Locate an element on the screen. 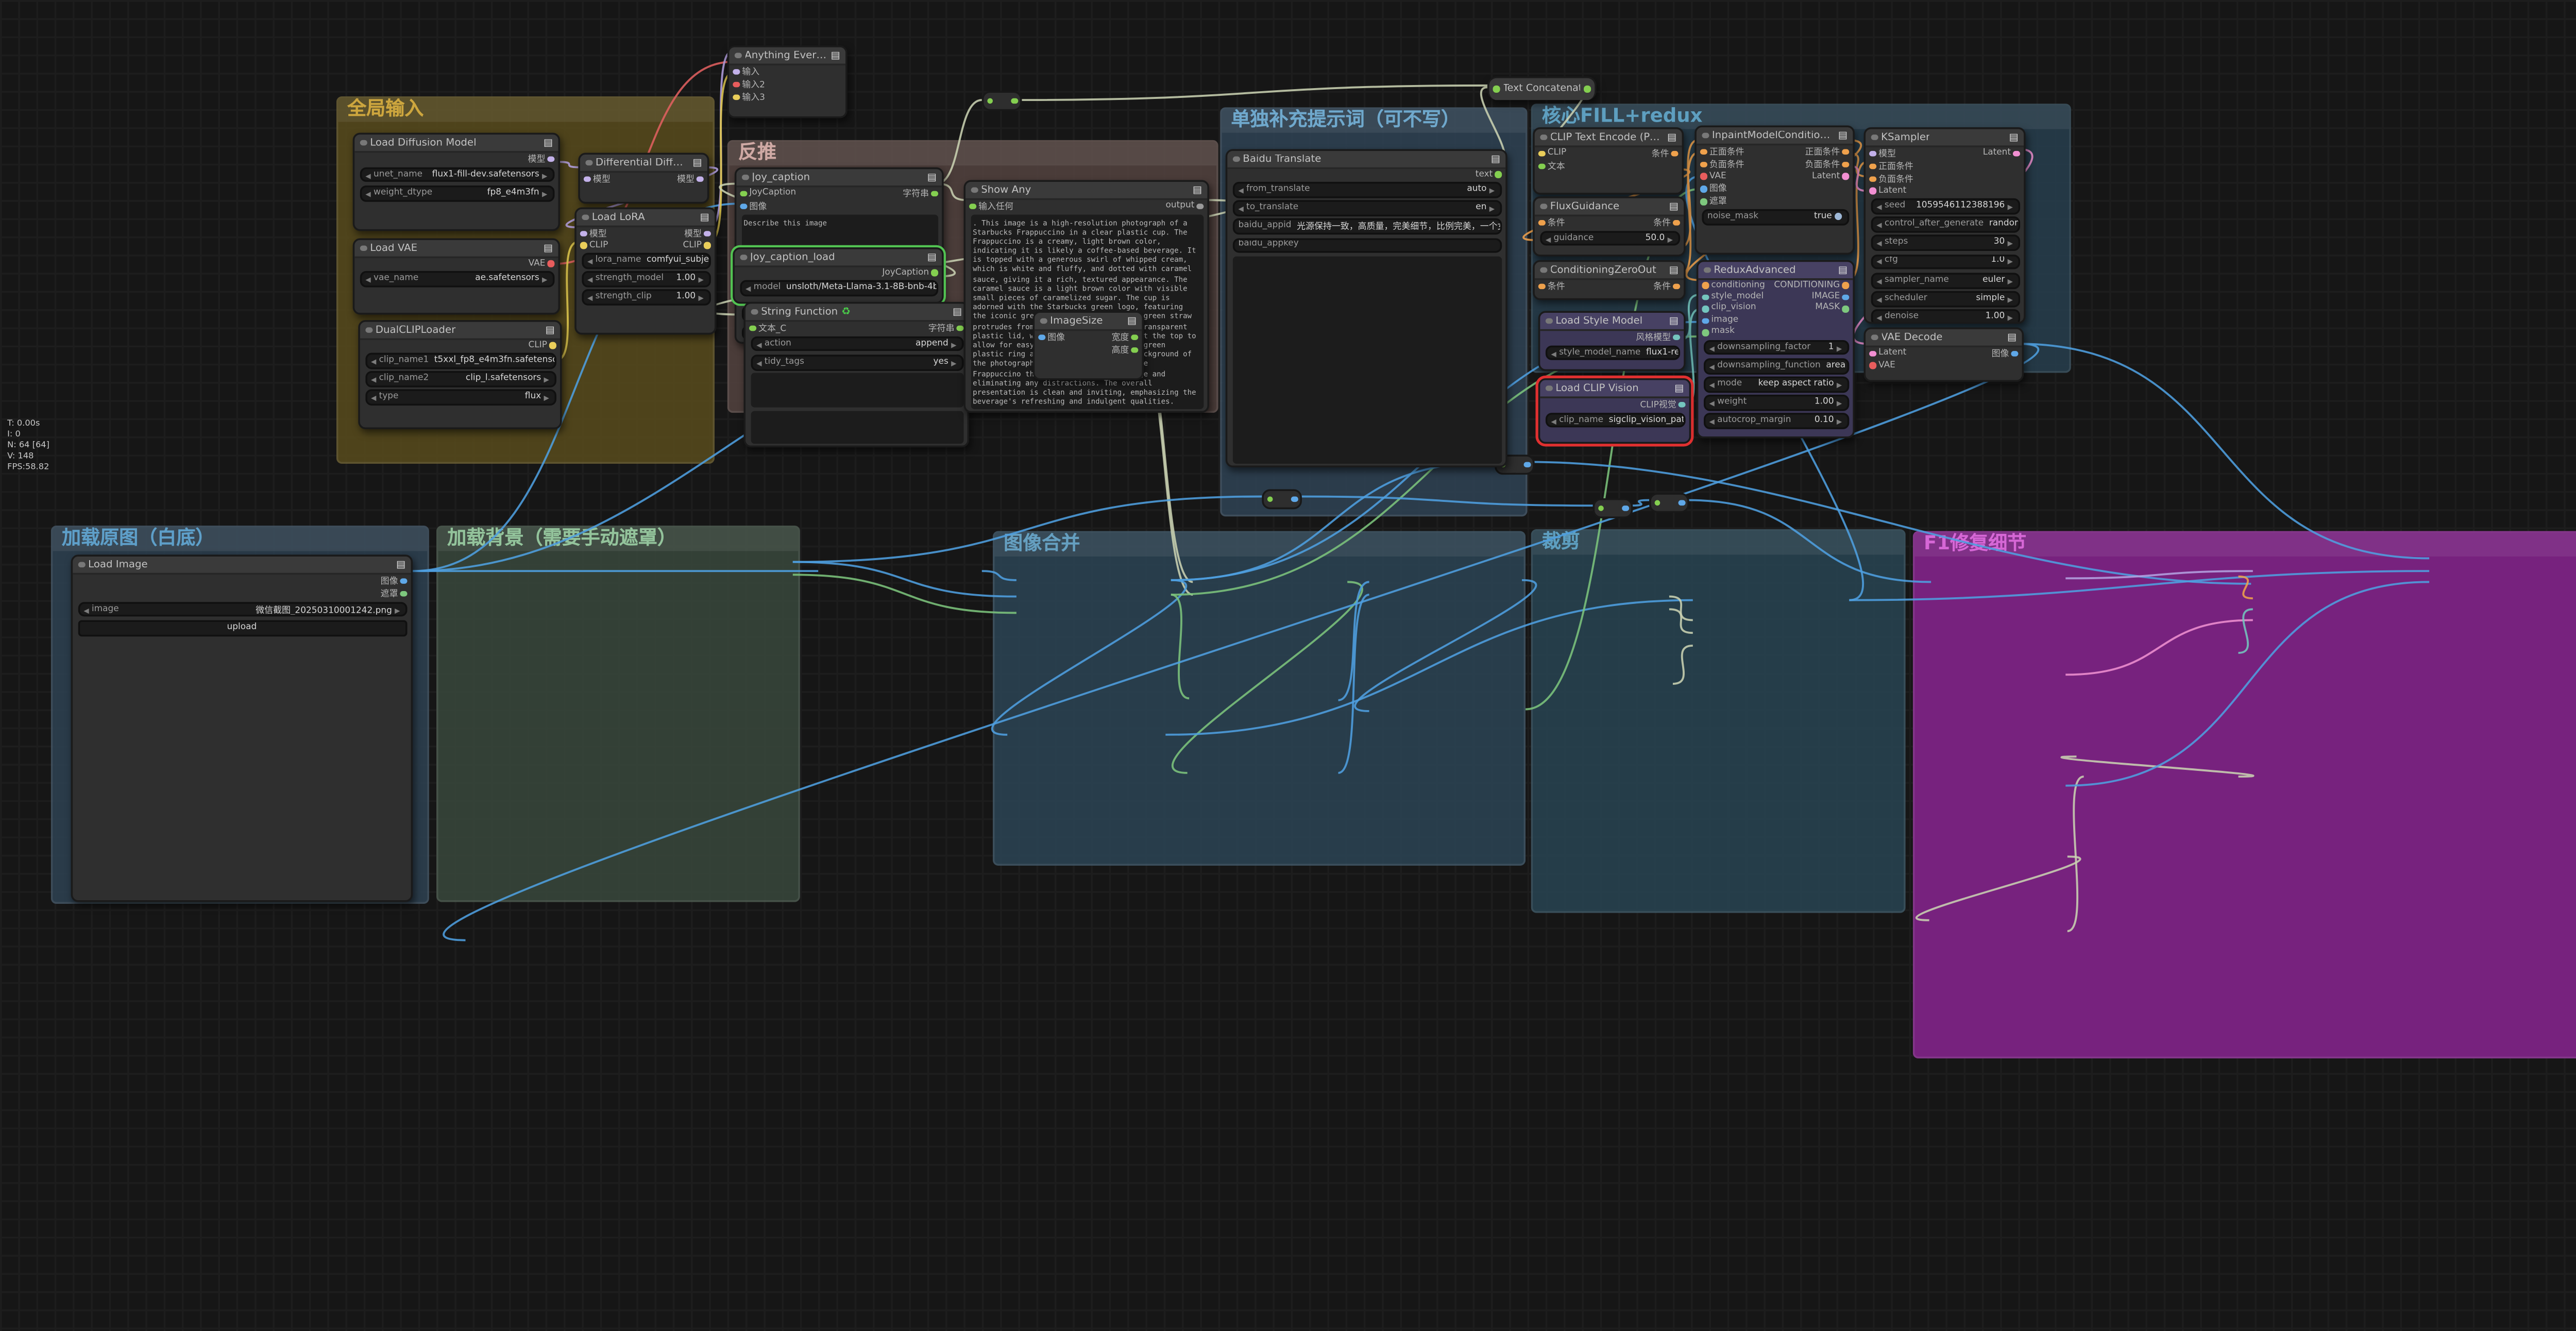 This screenshot has width=2576, height=1331. image-preview is located at coordinates (241, 769).